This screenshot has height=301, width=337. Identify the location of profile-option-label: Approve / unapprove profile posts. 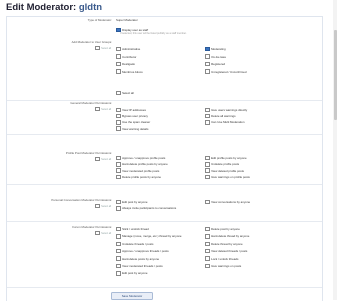
(144, 158).